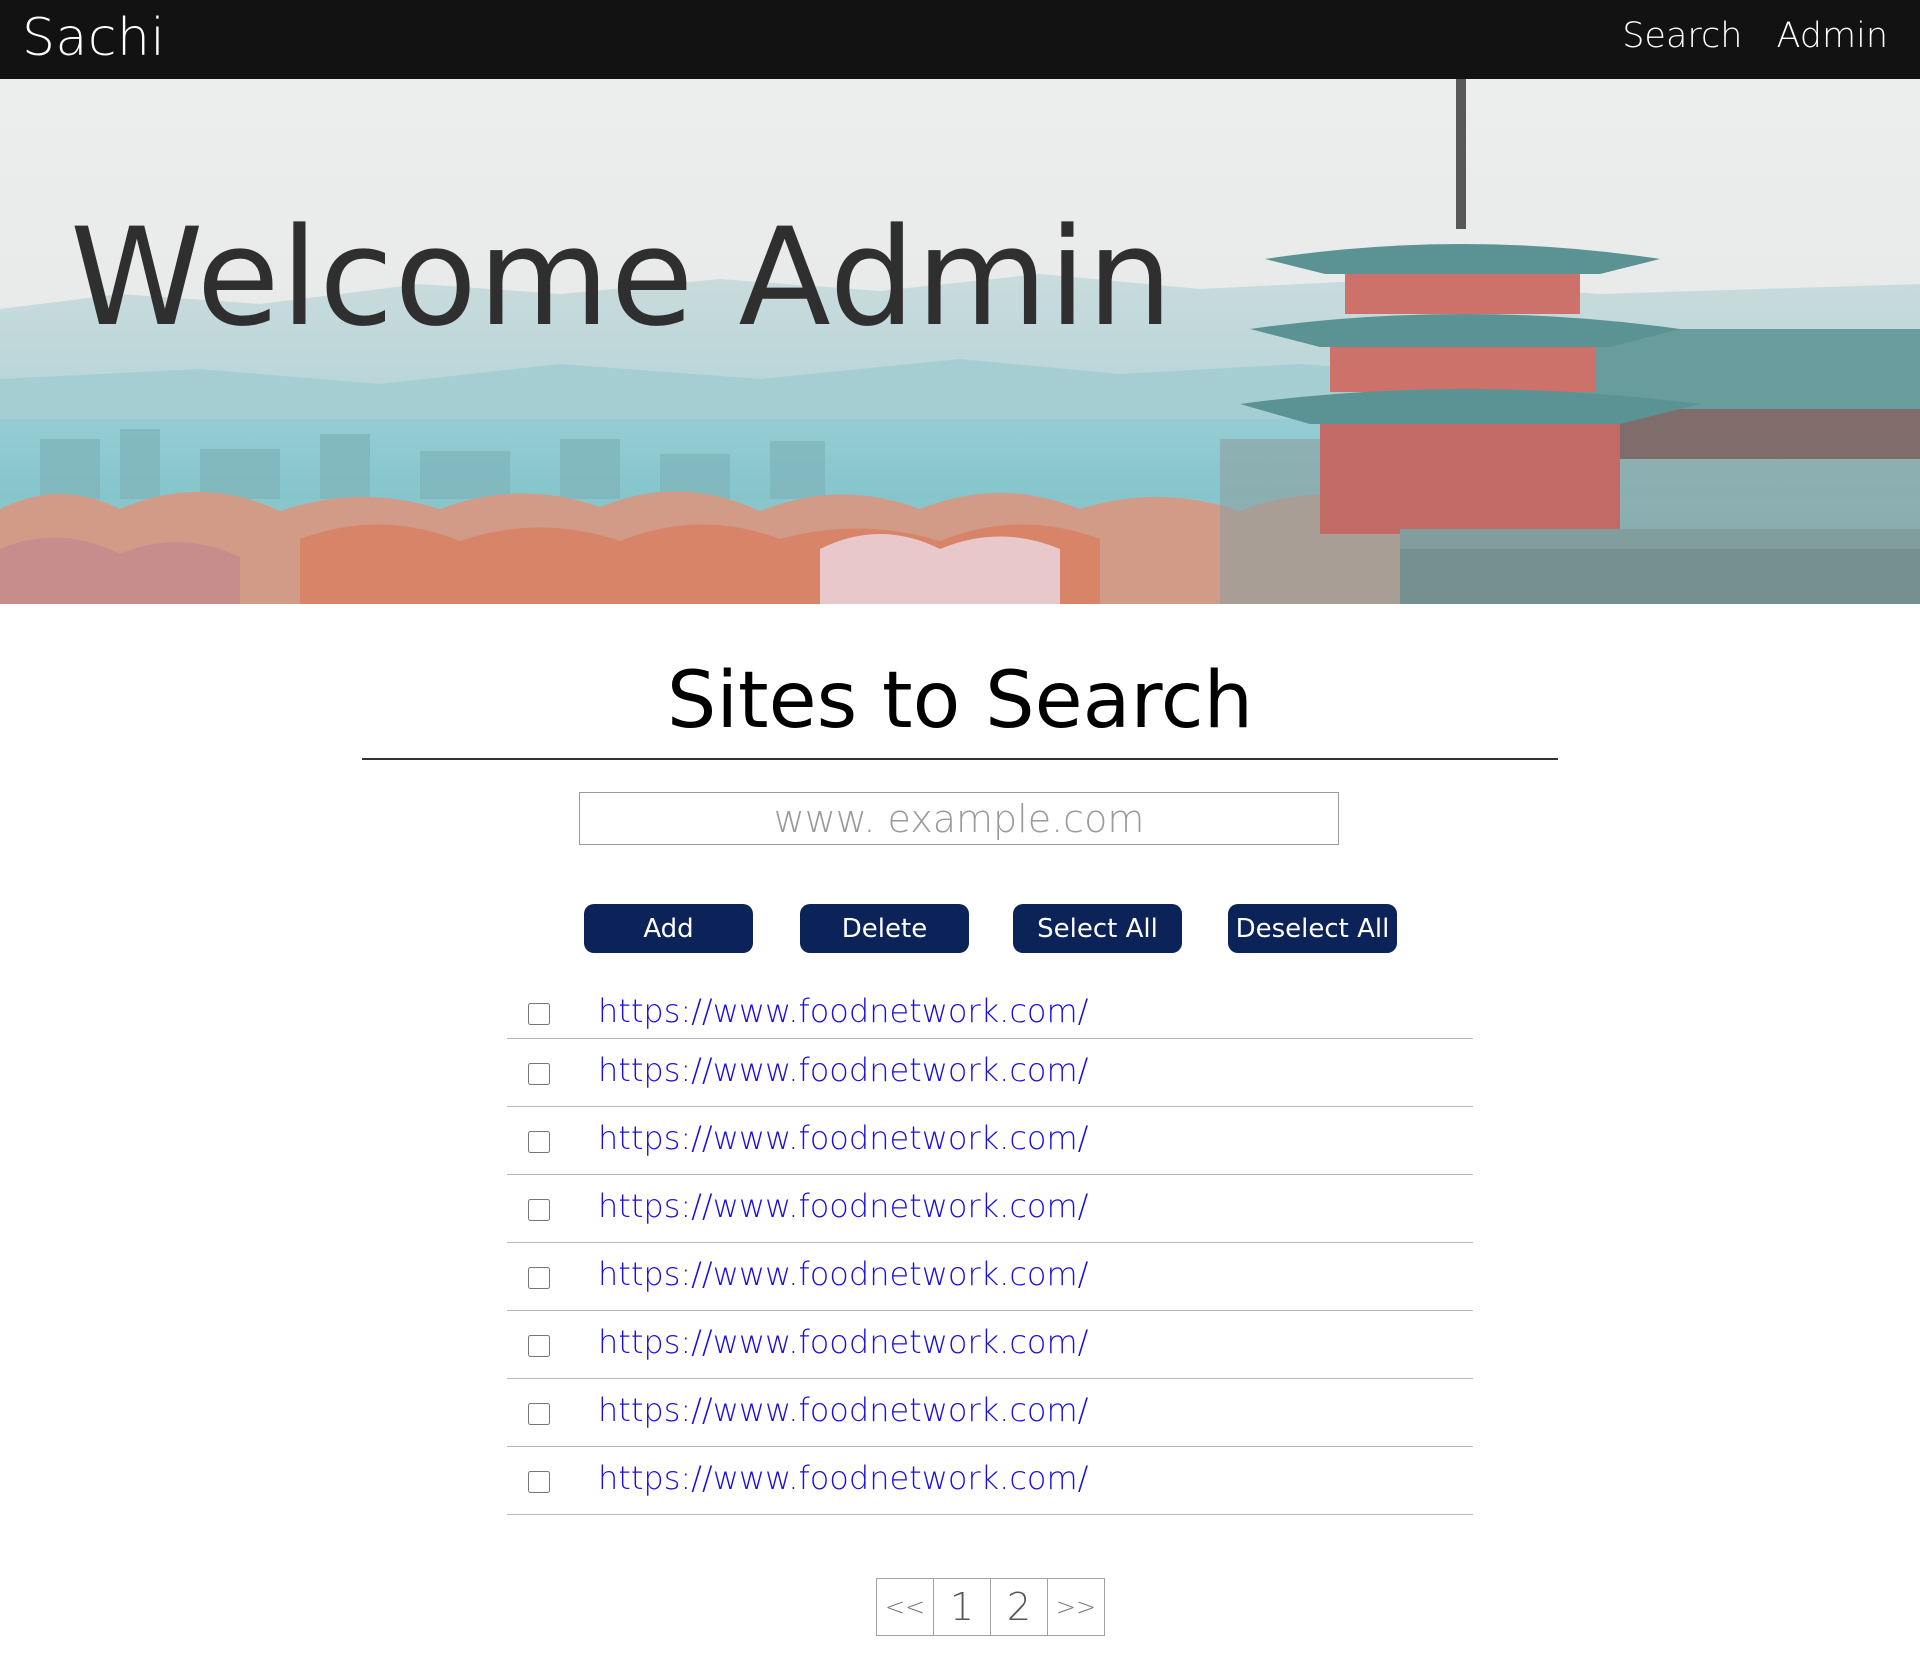 This screenshot has width=1920, height=1679. What do you see at coordinates (1076, 1607) in the screenshot?
I see `pagination-next-button: >>` at bounding box center [1076, 1607].